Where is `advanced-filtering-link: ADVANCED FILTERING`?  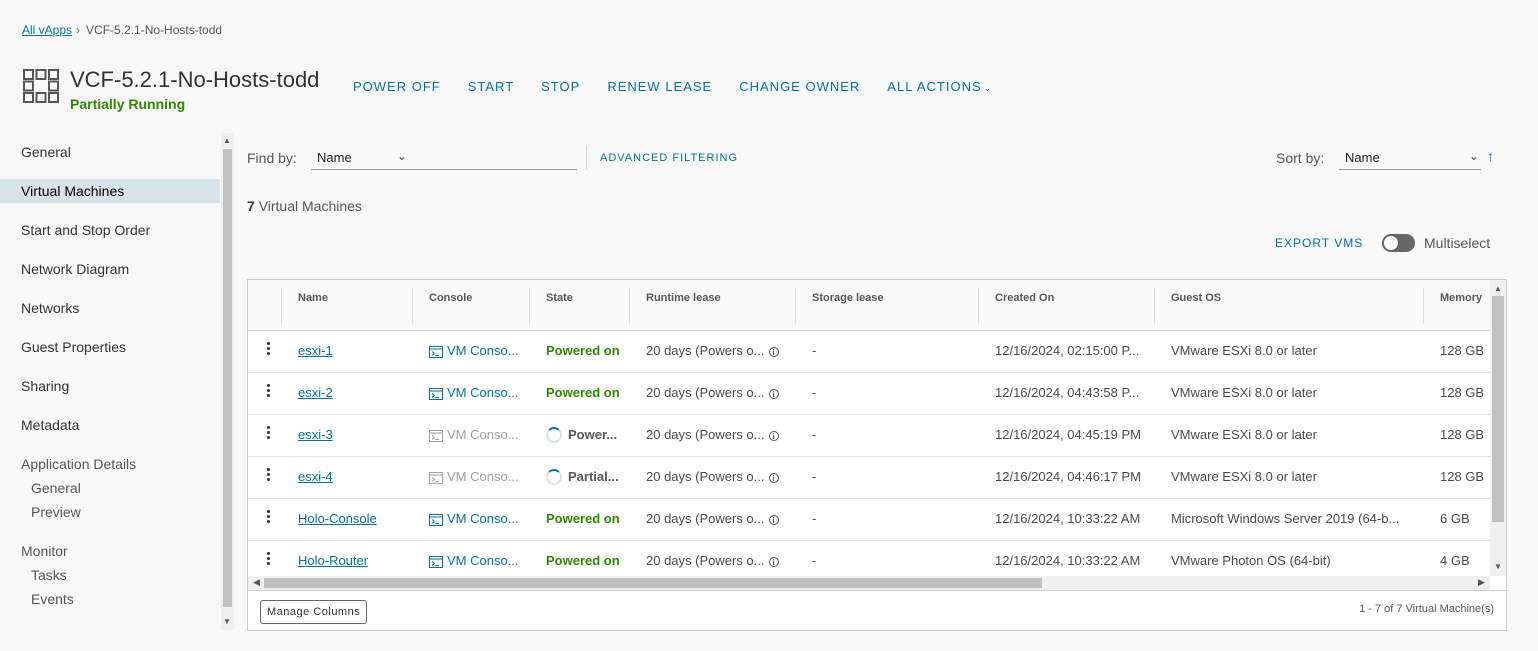
advanced-filtering-link: ADVANCED FILTERING is located at coordinates (669, 158).